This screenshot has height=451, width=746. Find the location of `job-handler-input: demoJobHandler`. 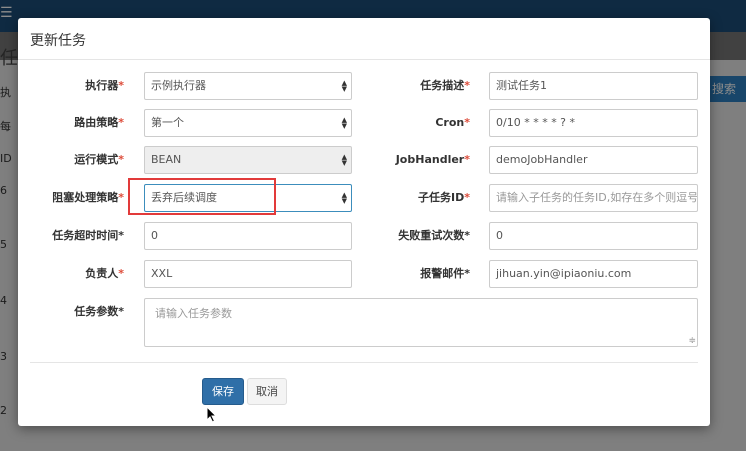

job-handler-input: demoJobHandler is located at coordinates (593, 160).